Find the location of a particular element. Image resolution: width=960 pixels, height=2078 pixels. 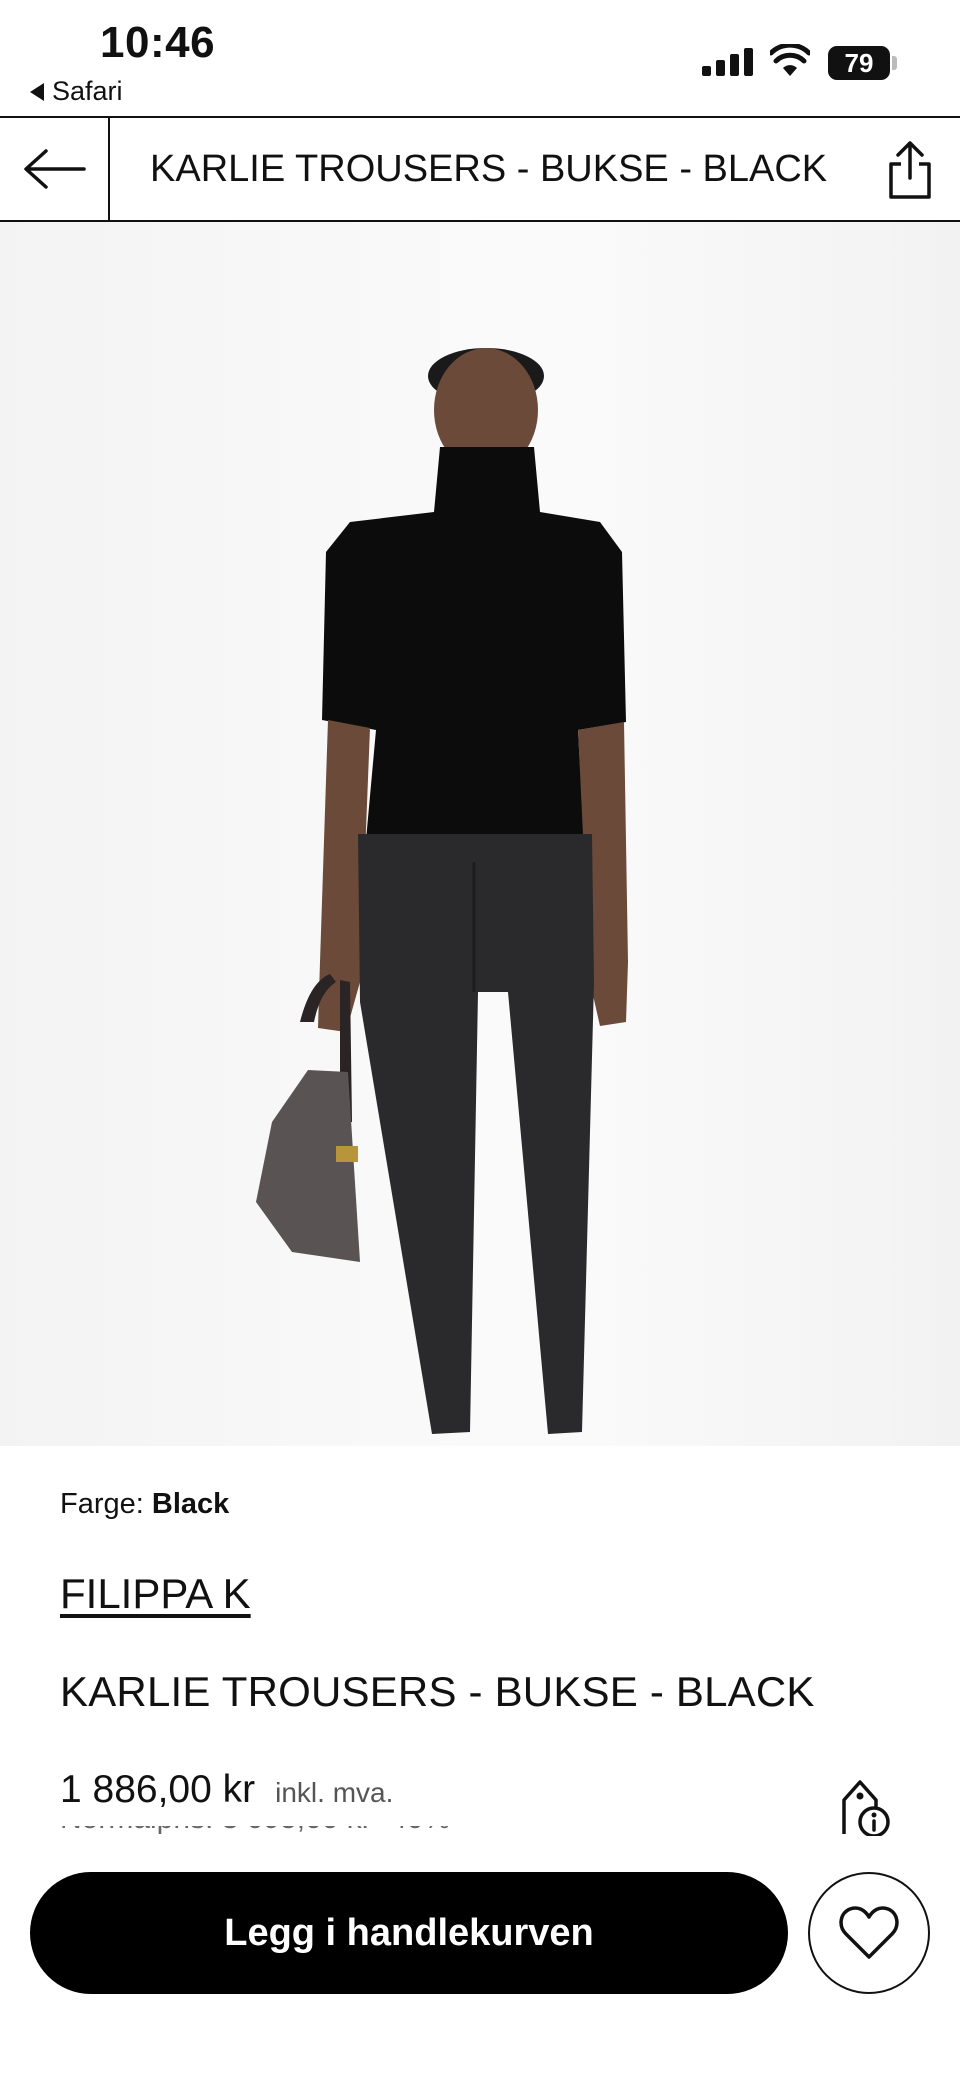

battery-level: 79 is located at coordinates (859, 63).